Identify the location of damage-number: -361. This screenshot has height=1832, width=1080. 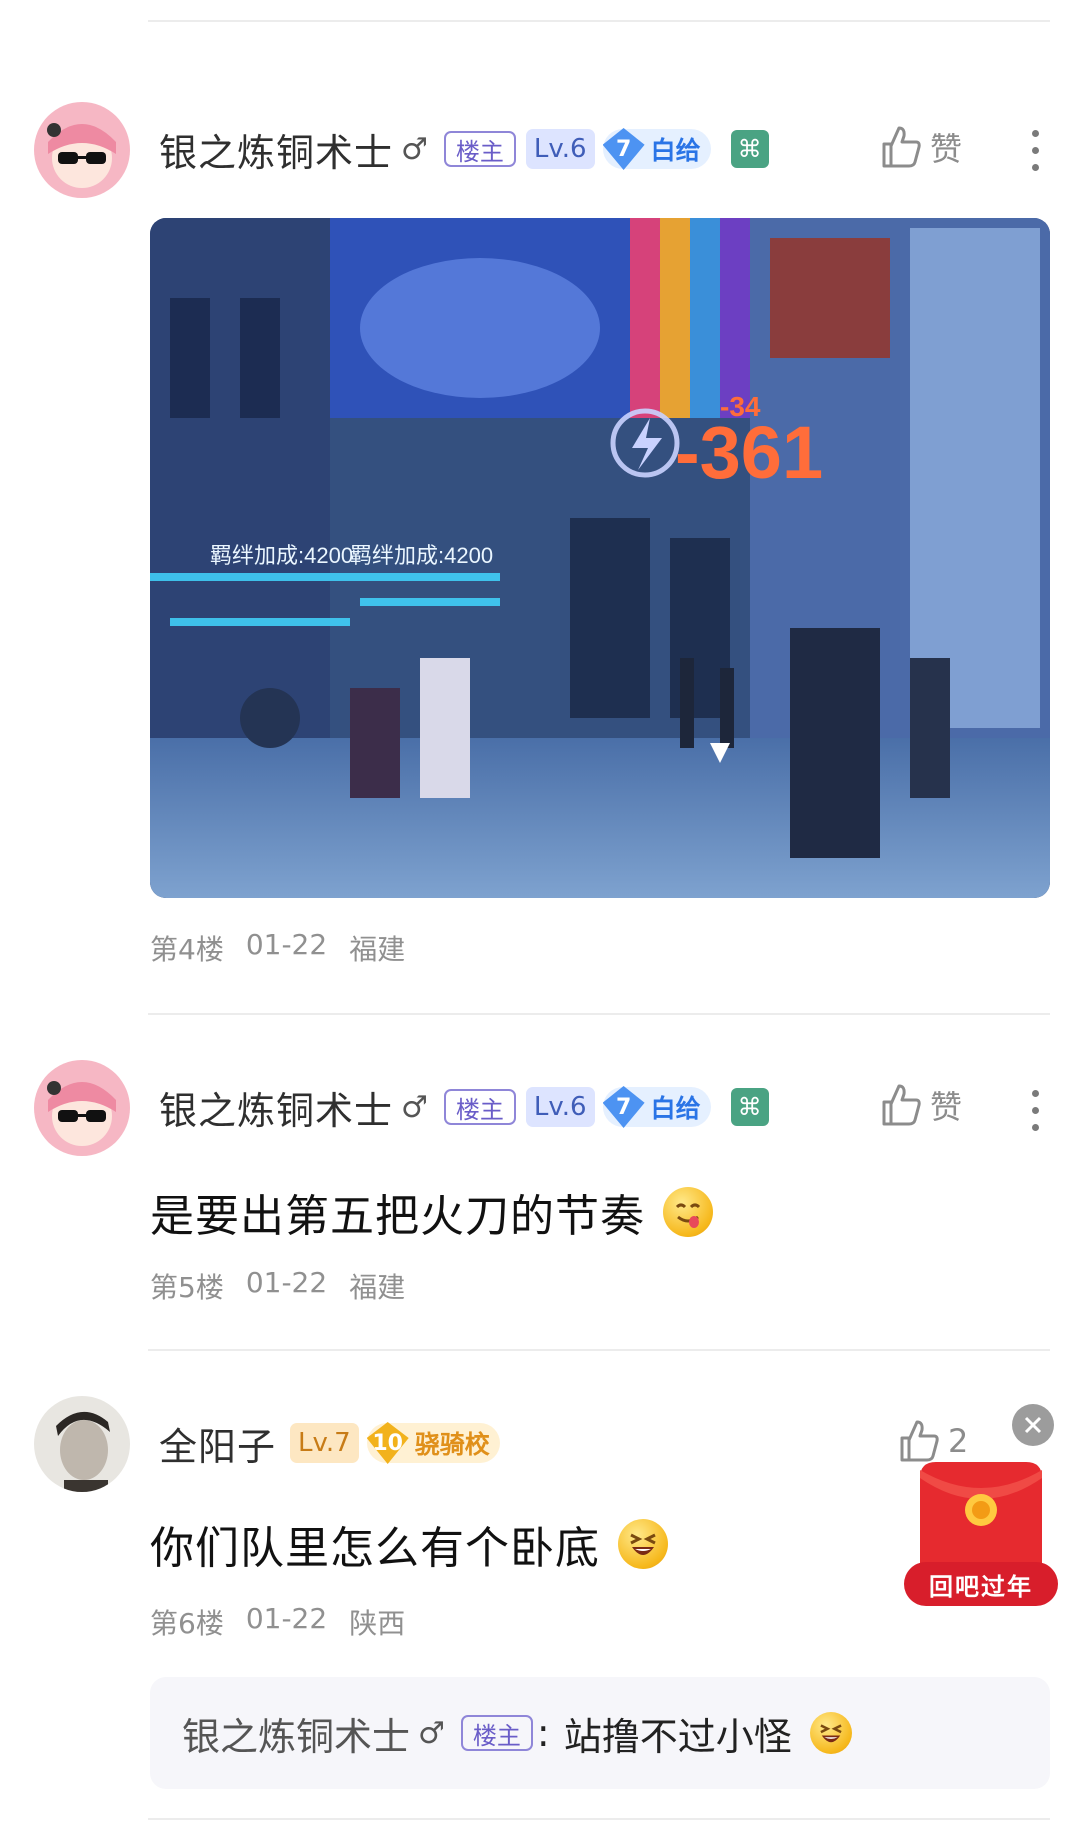
(749, 452).